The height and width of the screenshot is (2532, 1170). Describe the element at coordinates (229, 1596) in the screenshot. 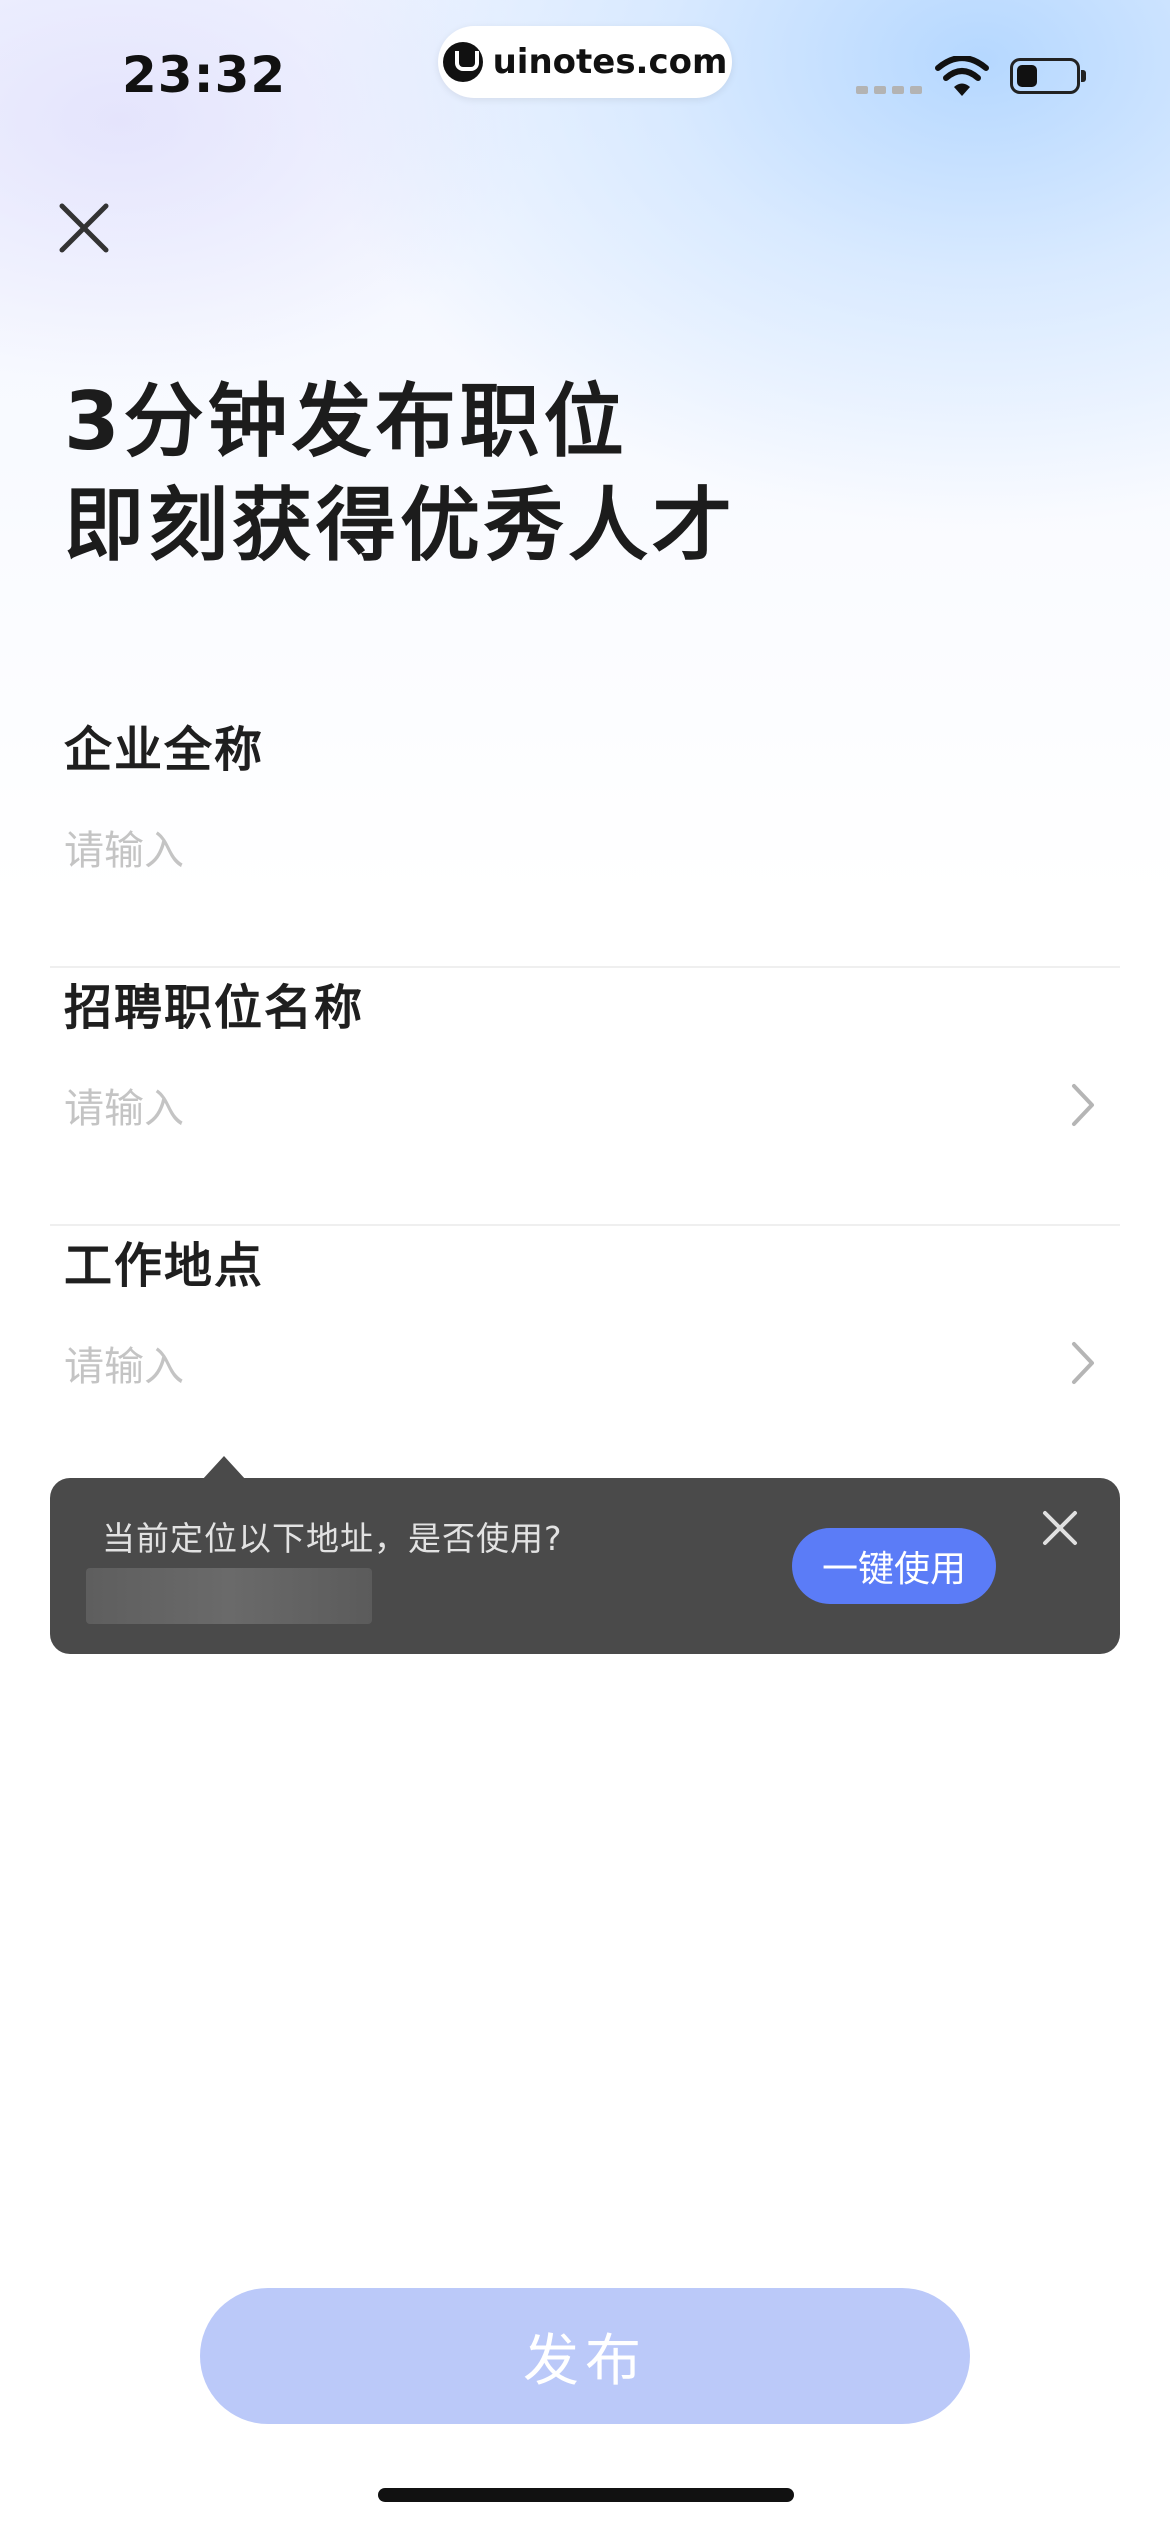

I see `suggested-address-redacted` at that location.